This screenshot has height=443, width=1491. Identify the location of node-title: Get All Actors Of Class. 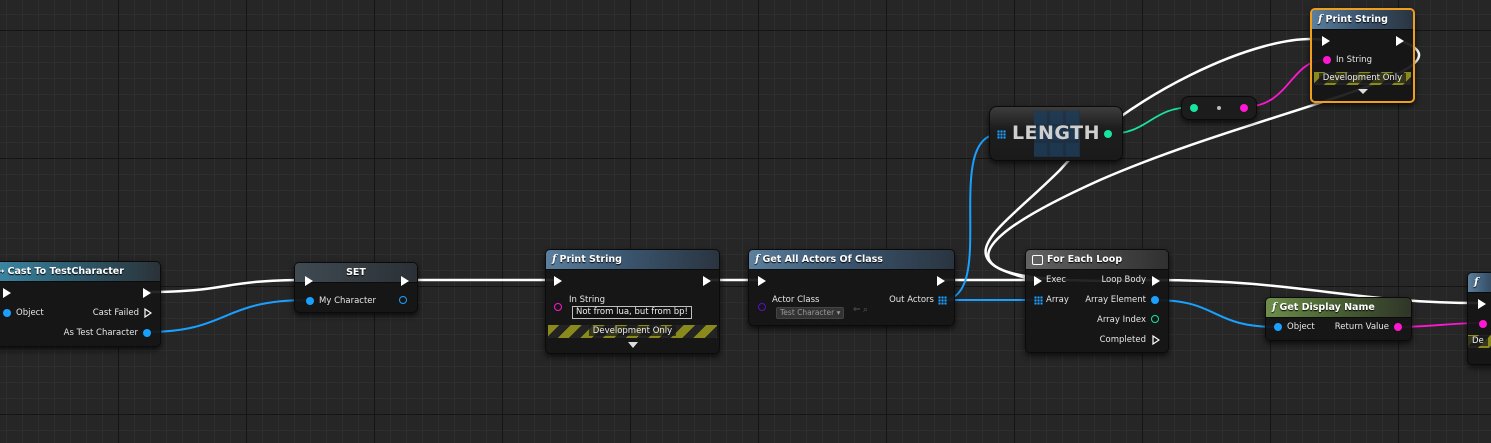
(822, 259).